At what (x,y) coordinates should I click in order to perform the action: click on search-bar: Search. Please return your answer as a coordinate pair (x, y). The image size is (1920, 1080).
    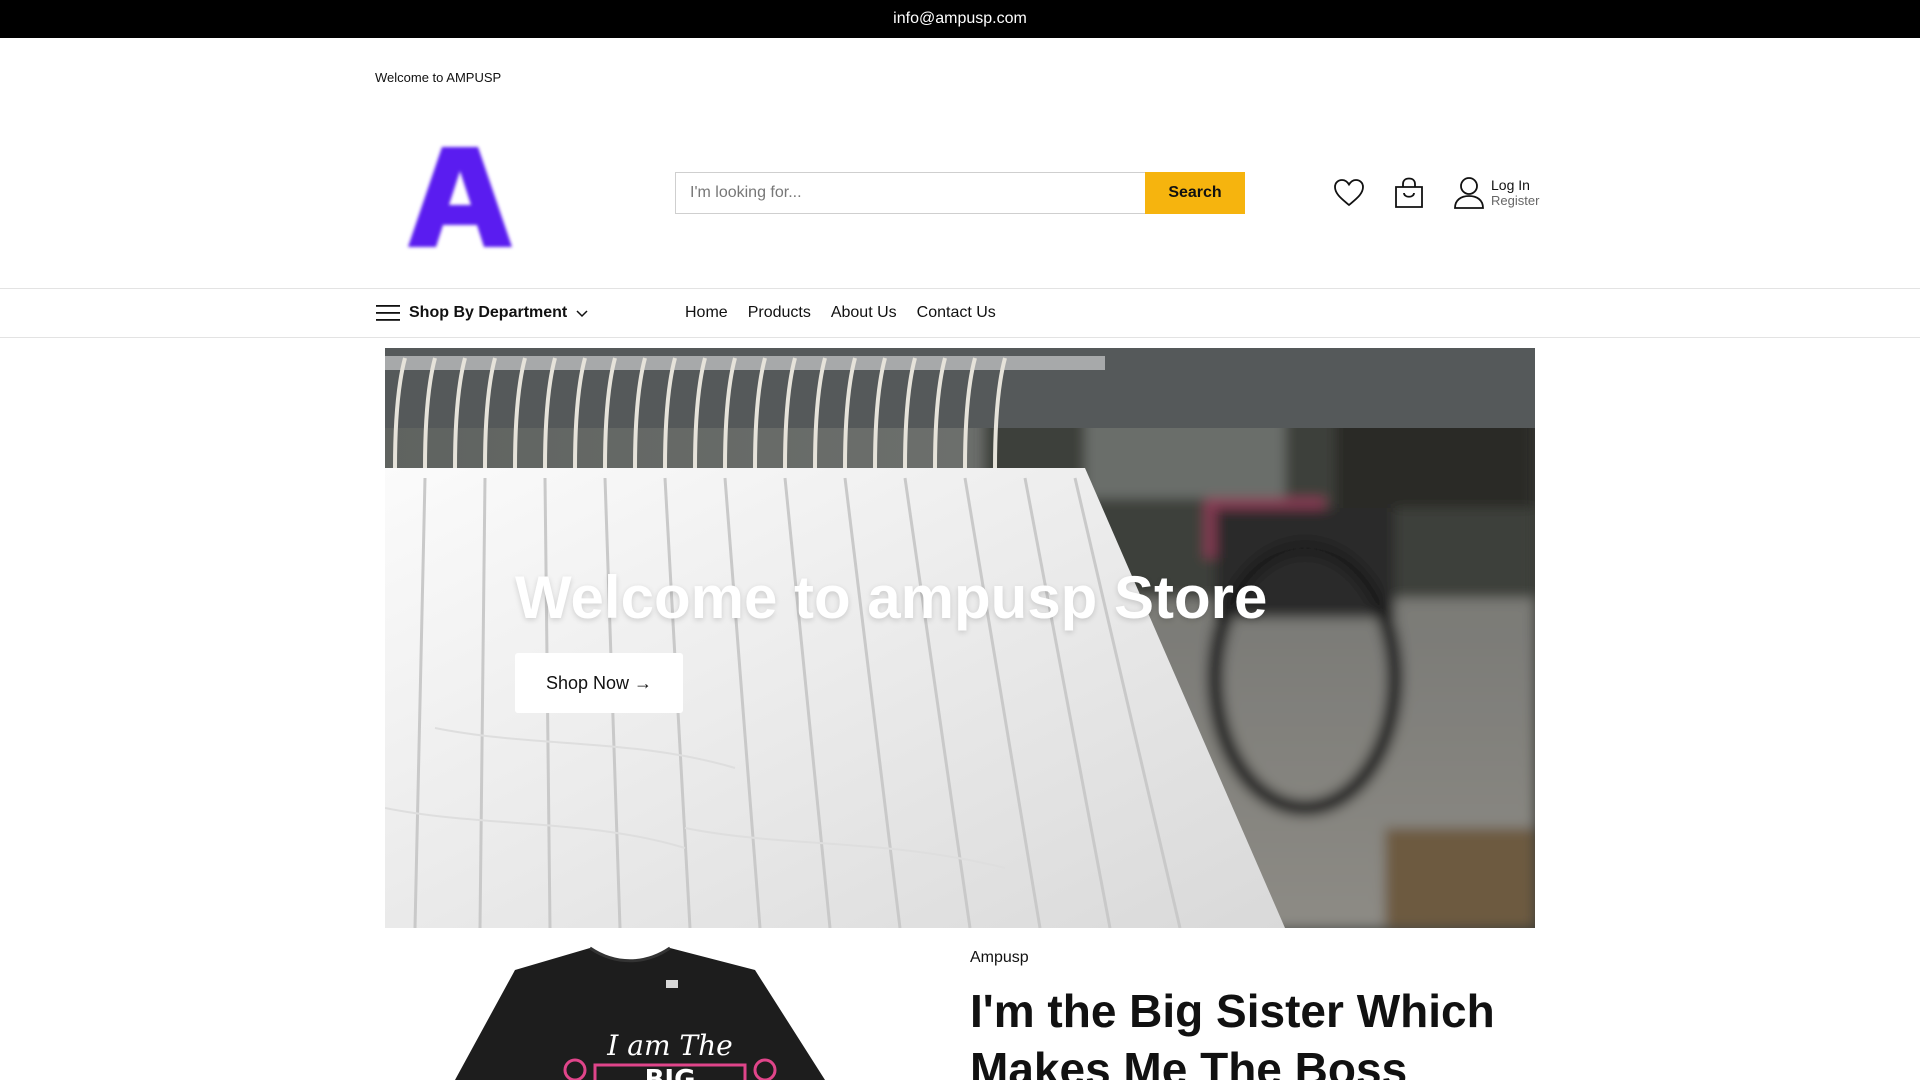
    Looking at the image, I should click on (960, 193).